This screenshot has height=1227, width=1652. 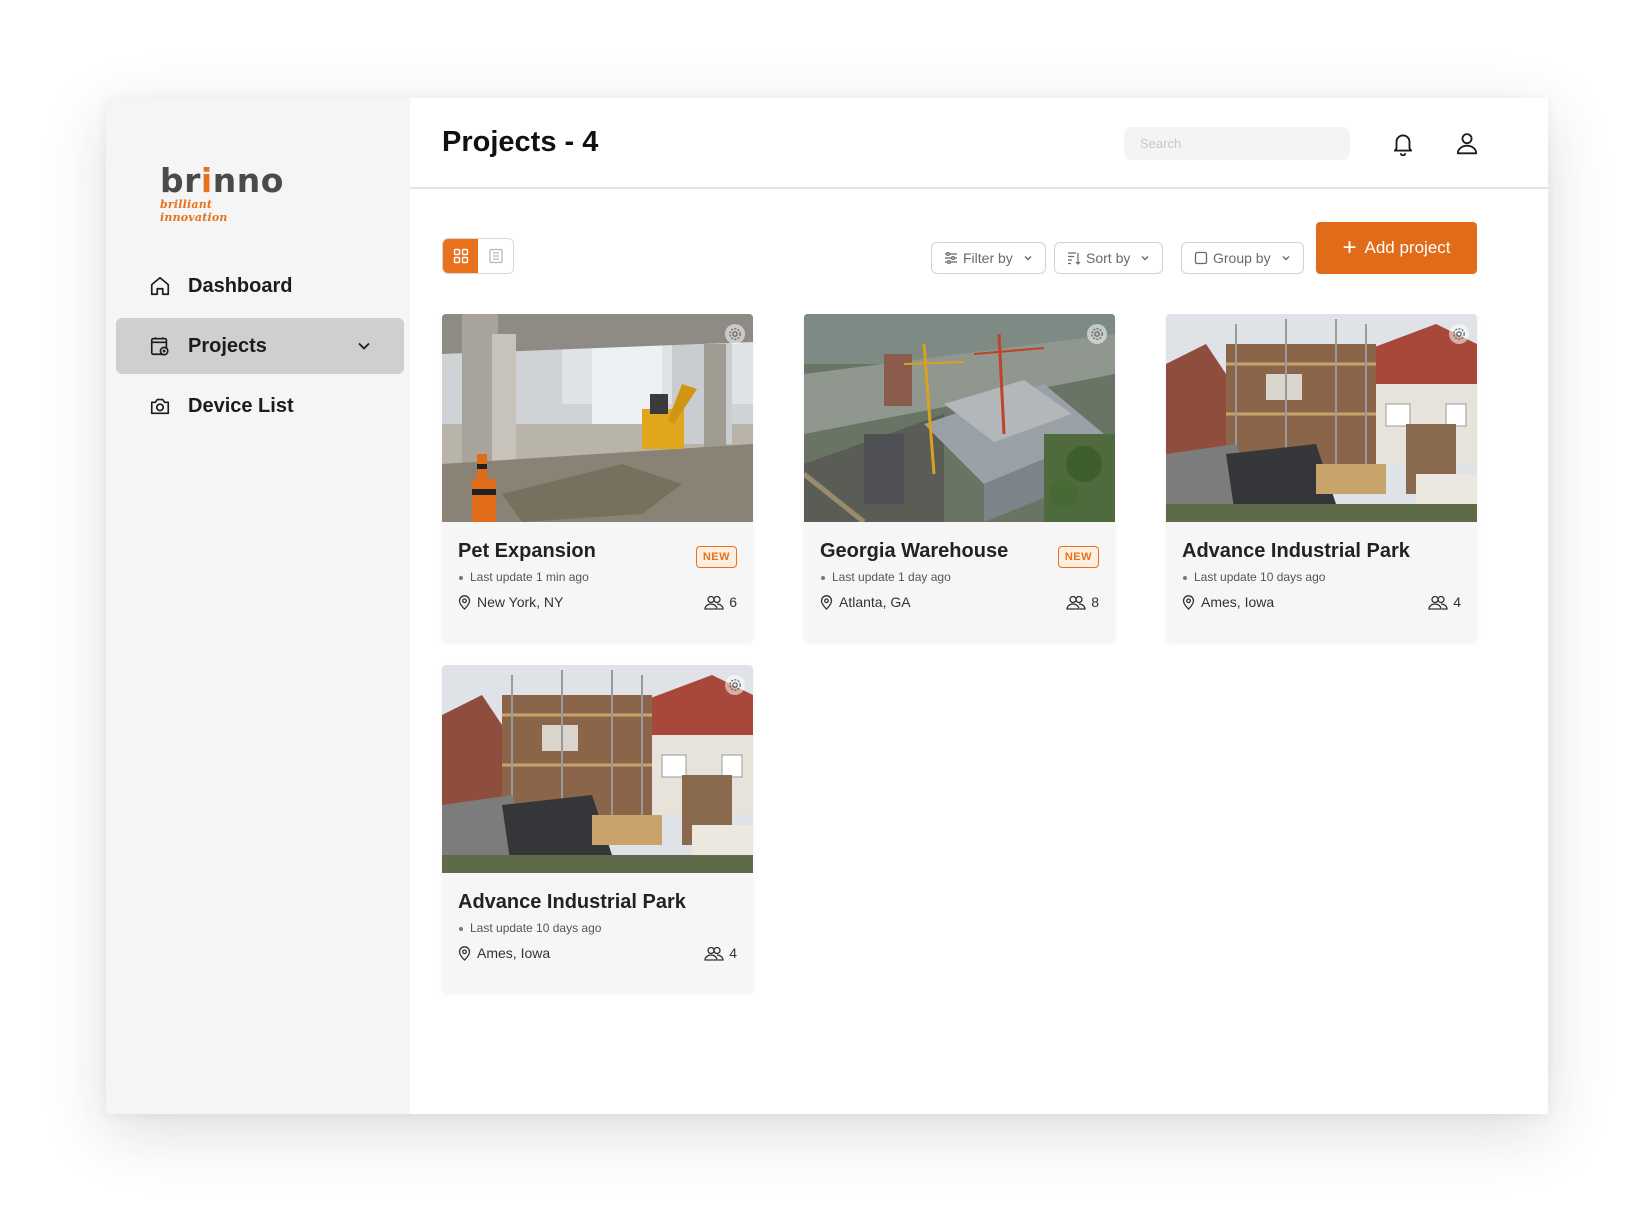 I want to click on list-view-icon, so click(x=495, y=256).